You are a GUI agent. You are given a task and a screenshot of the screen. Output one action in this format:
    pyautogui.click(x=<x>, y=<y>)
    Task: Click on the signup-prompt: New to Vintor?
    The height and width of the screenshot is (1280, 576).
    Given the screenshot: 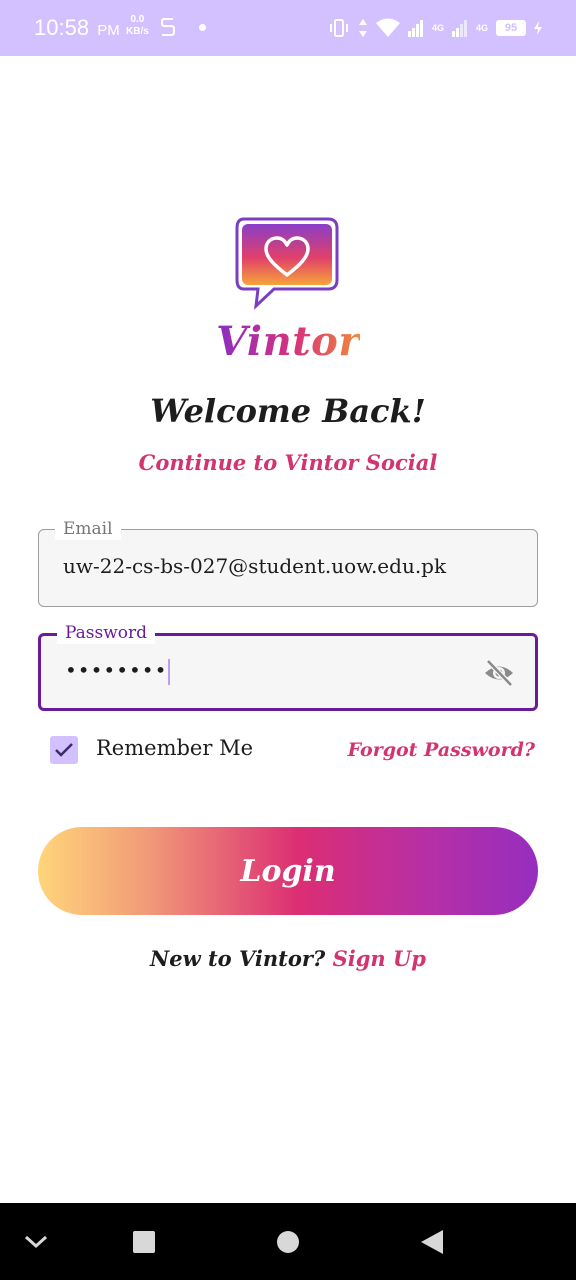 What is the action you would take?
    pyautogui.click(x=238, y=958)
    